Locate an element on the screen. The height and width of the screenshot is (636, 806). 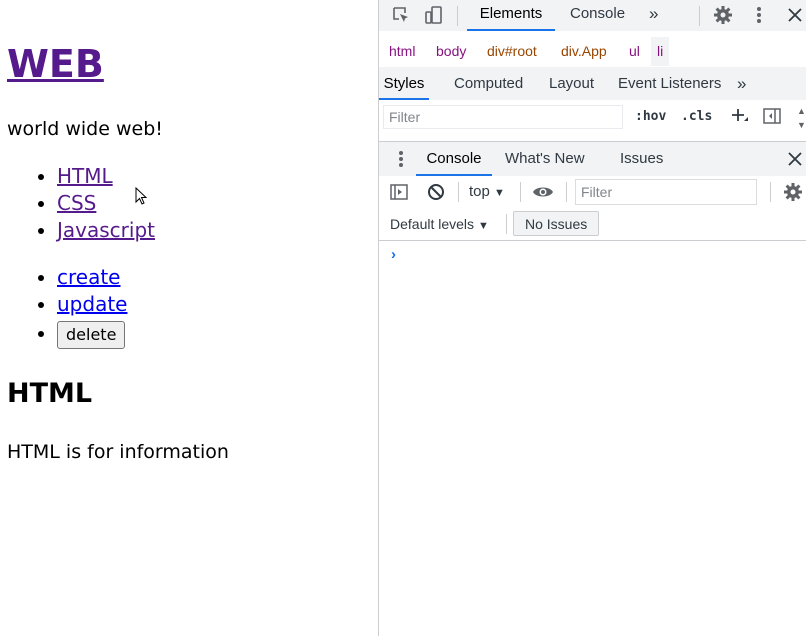
log-levels-label: Default levels is located at coordinates (432, 224).